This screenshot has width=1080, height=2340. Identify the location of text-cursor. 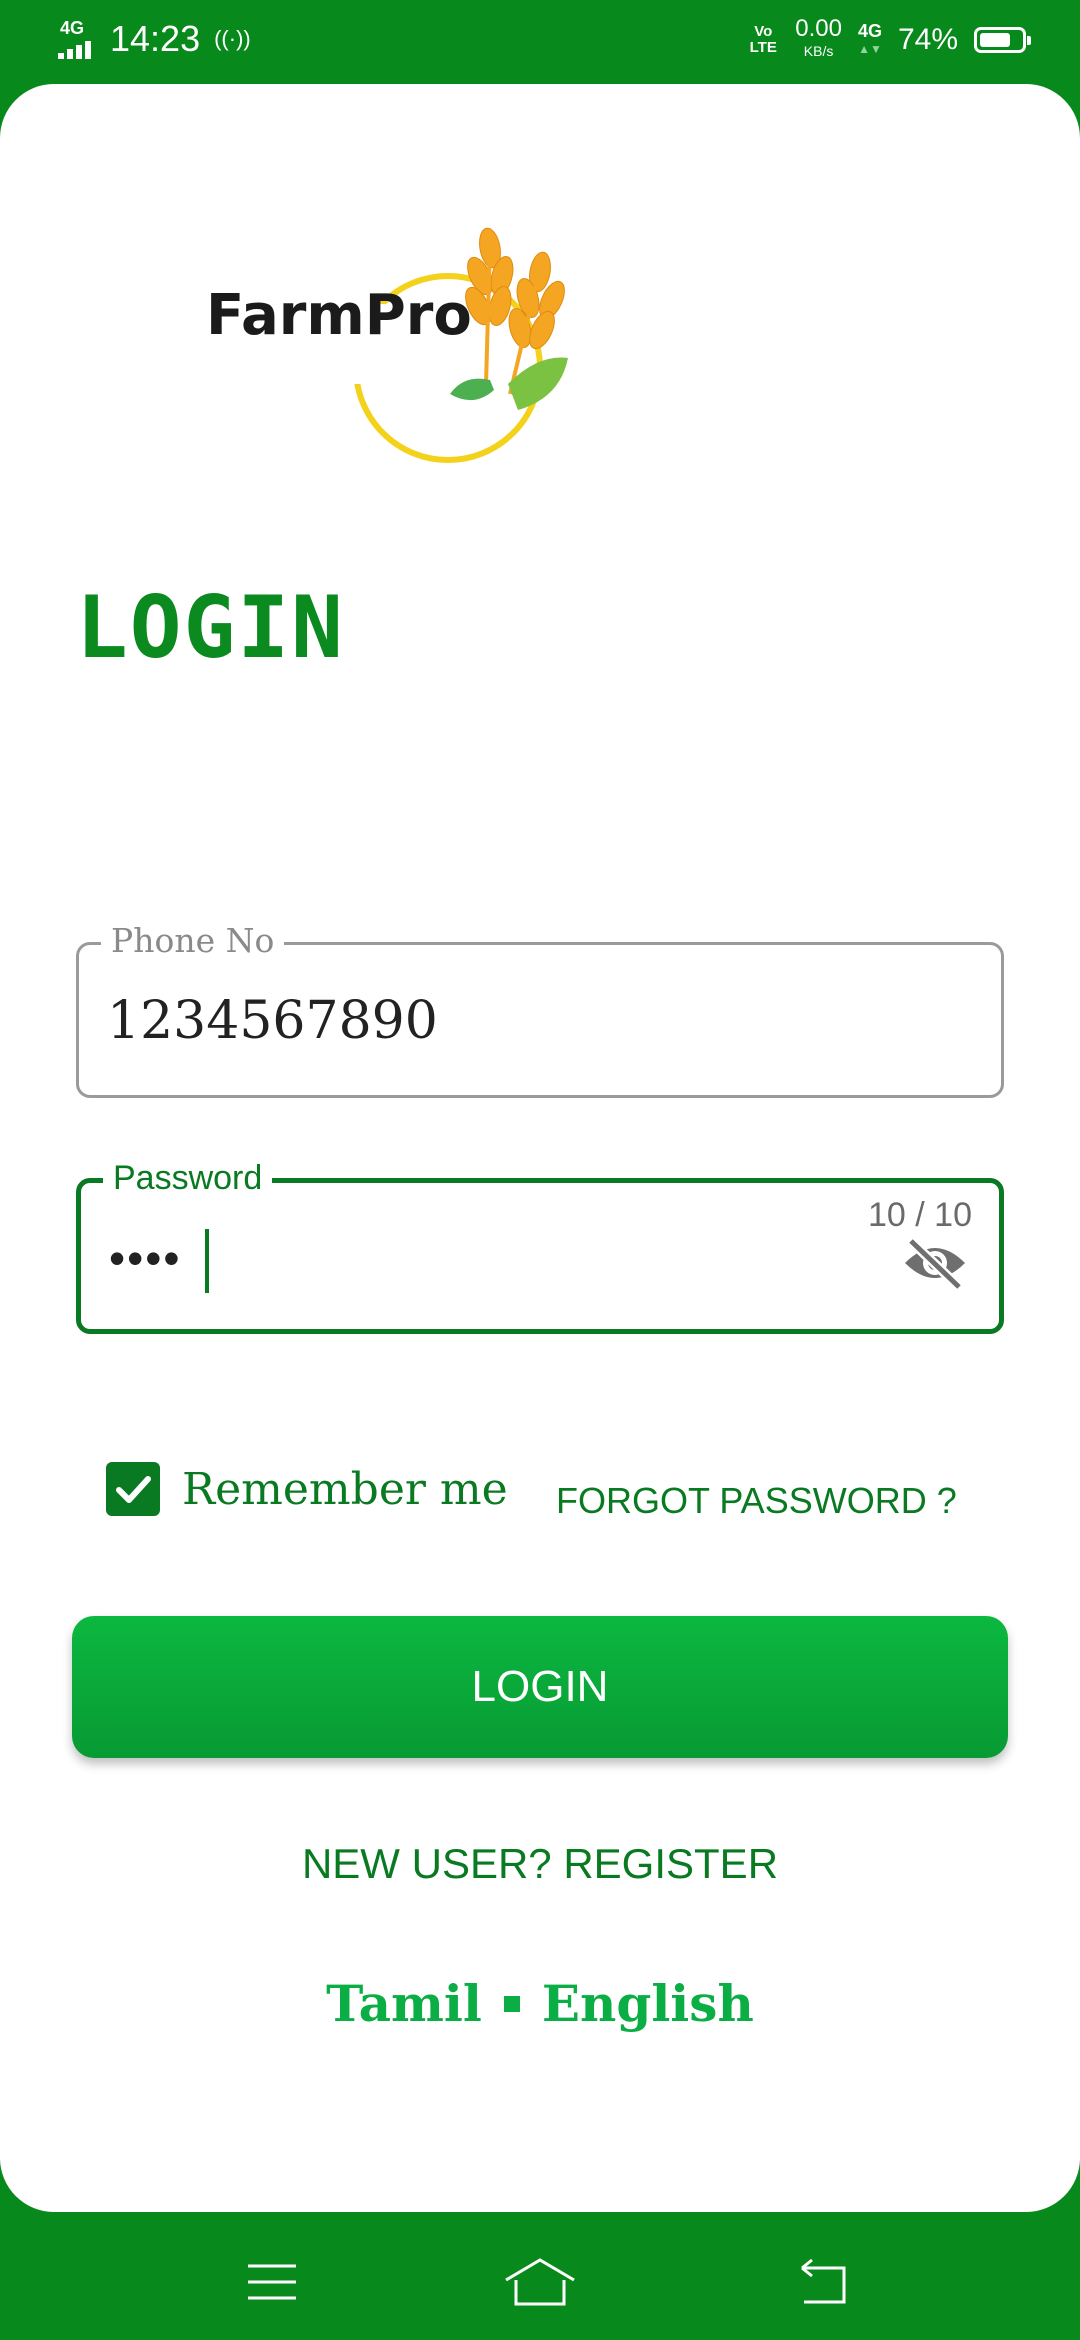
(207, 1261).